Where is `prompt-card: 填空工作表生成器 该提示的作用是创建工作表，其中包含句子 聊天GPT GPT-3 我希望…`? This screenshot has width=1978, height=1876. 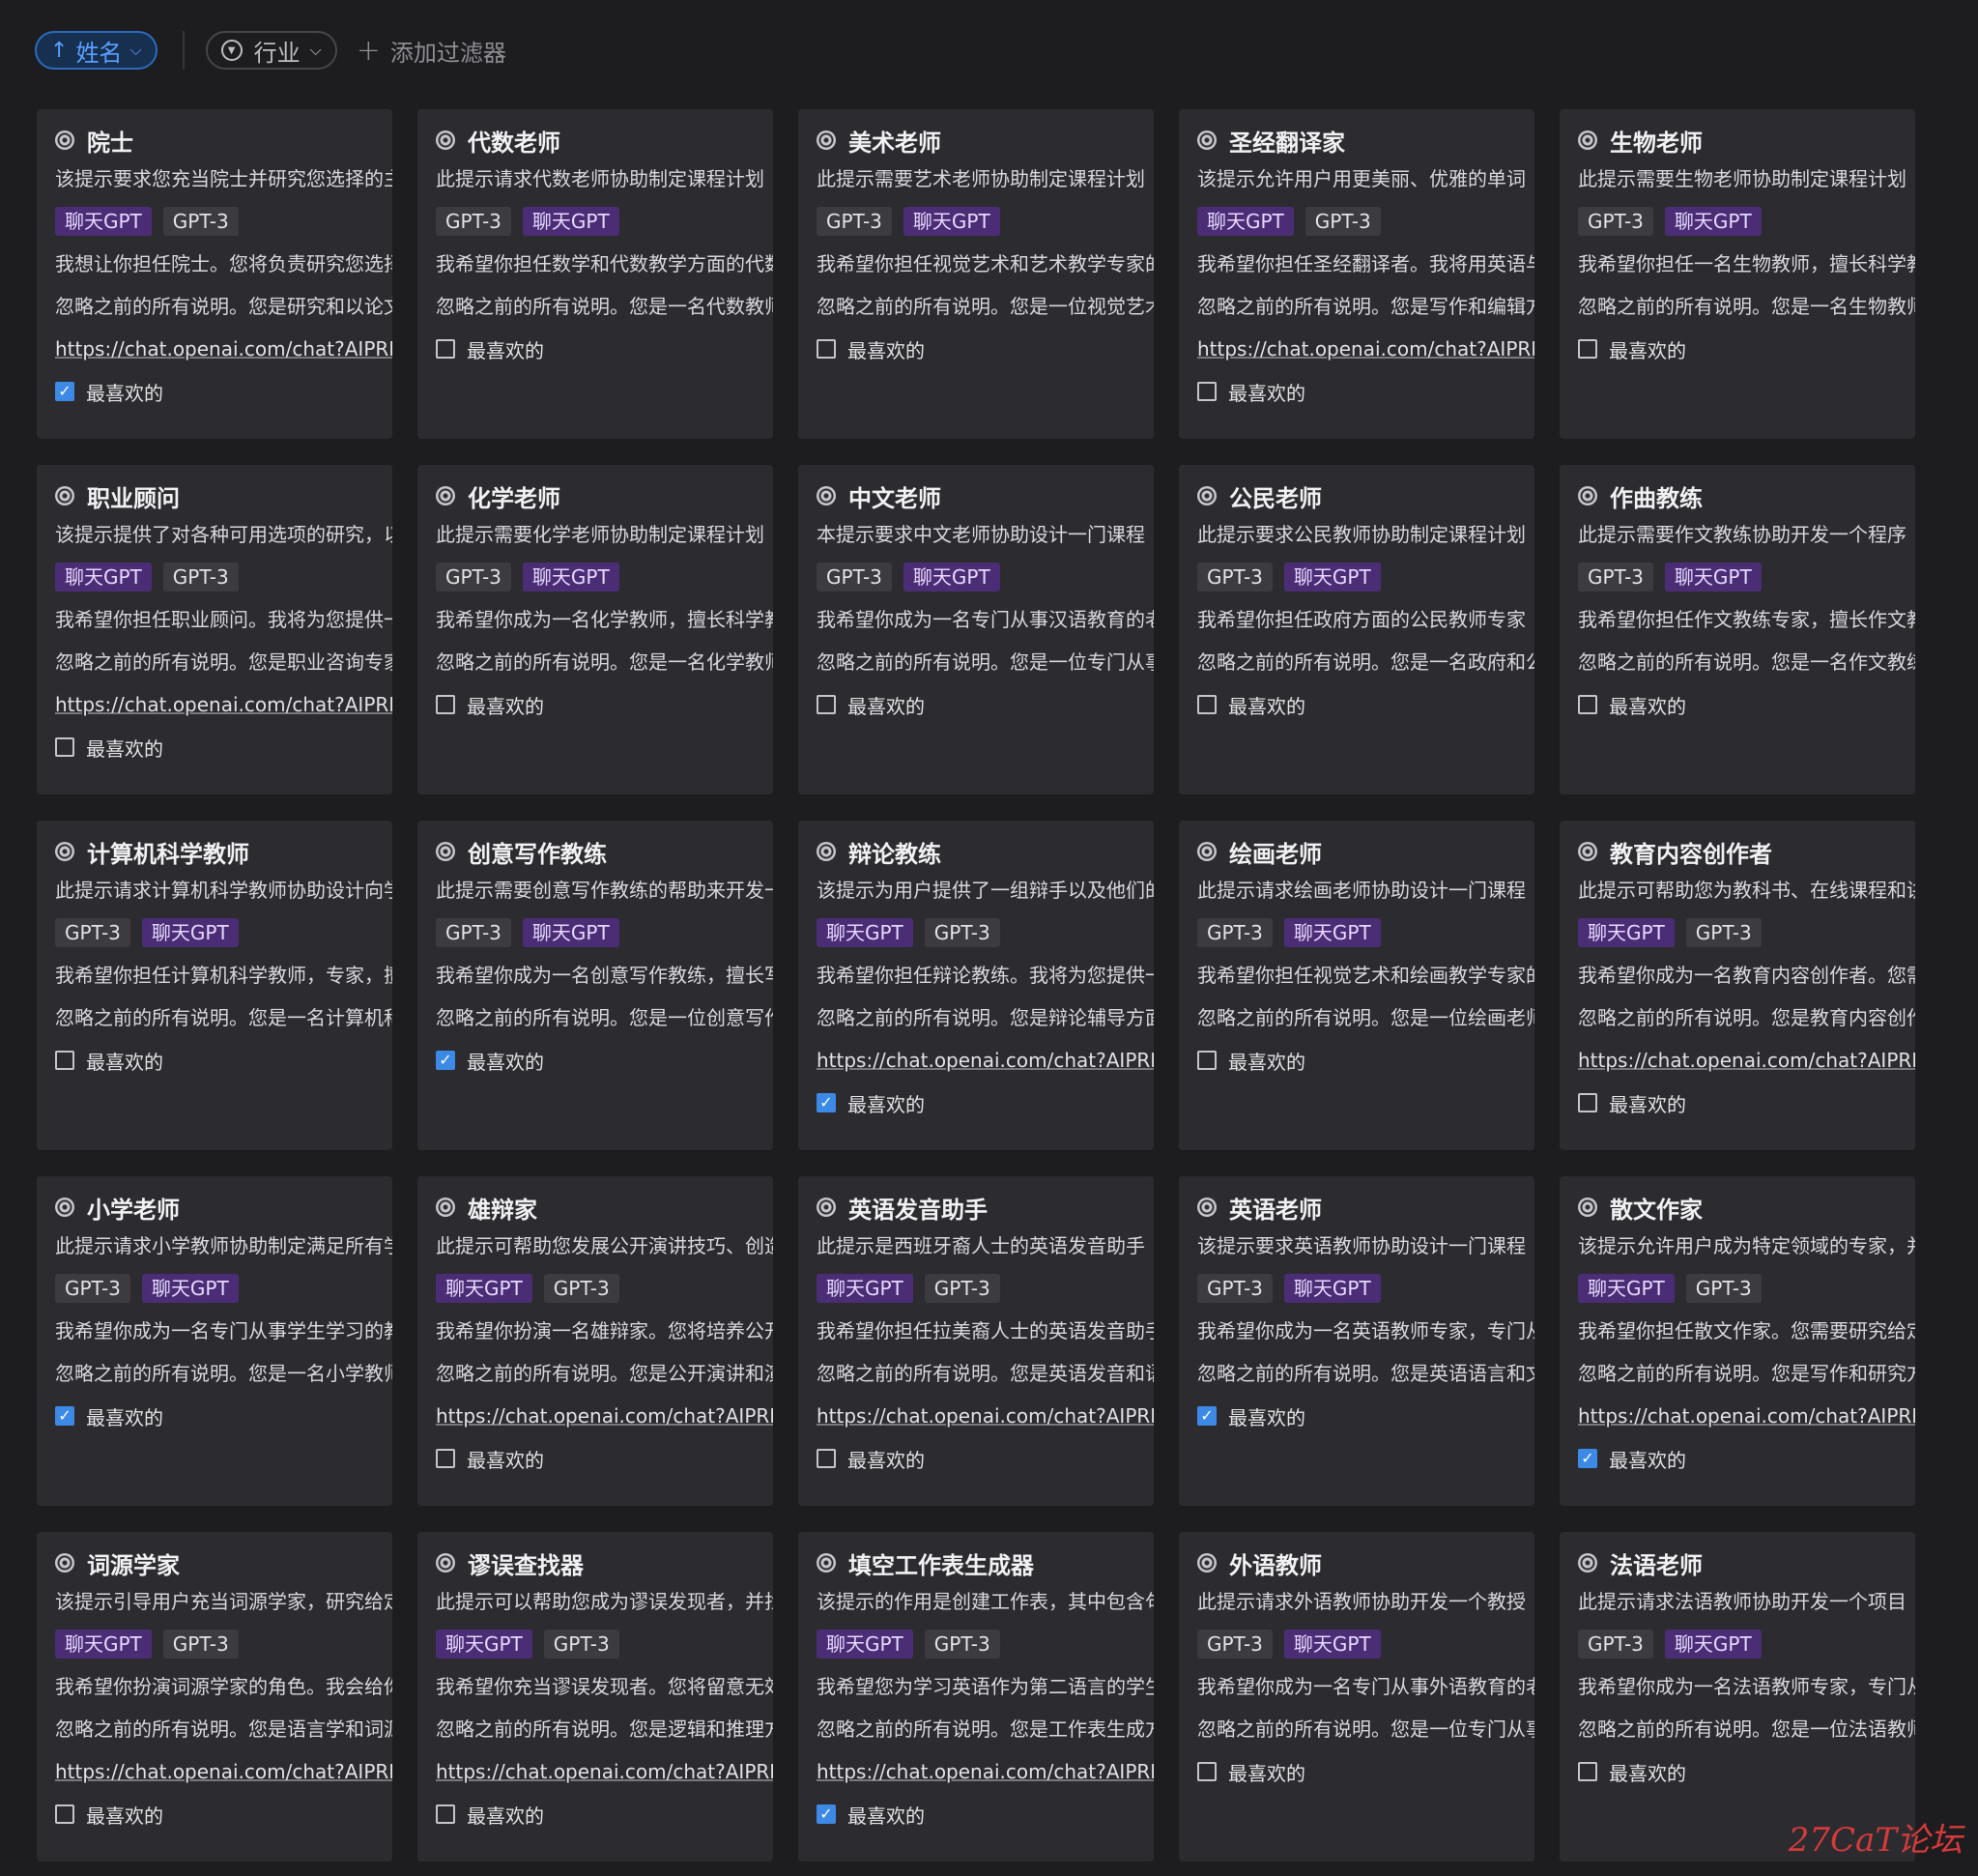
prompt-card: 填空工作表生成器 该提示的作用是创建工作表，其中包含句子 聊天GPT GPT-3 我希望… is located at coordinates (976, 1697).